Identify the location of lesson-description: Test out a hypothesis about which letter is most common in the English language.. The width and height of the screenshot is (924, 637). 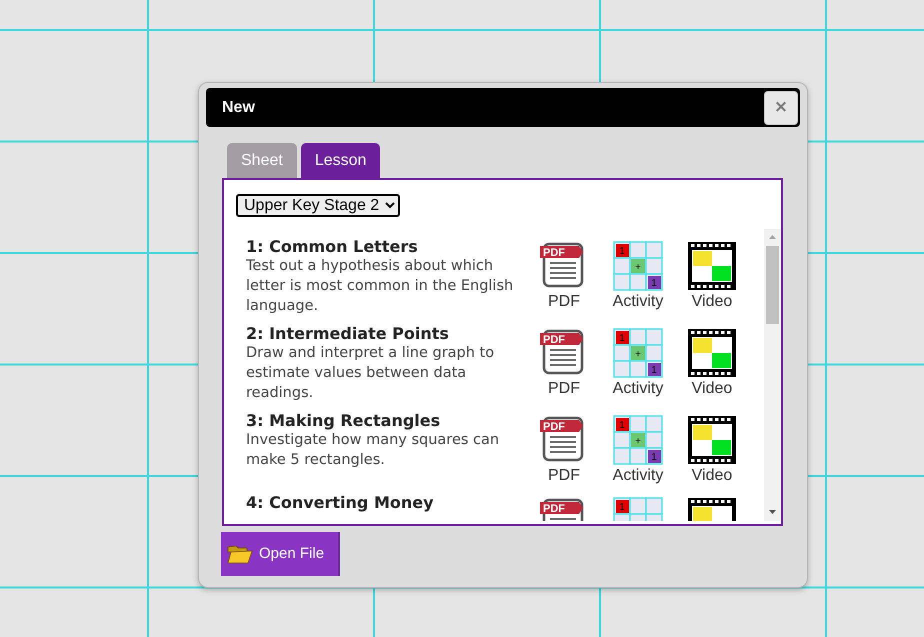
(380, 286).